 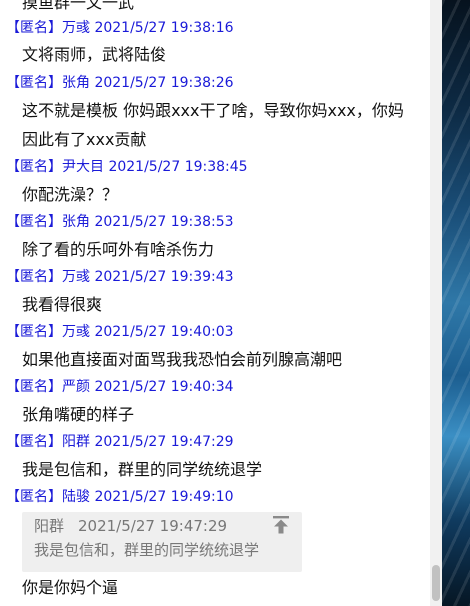 I want to click on message-time: 2021/5/27 19:38:26, so click(x=164, y=83).